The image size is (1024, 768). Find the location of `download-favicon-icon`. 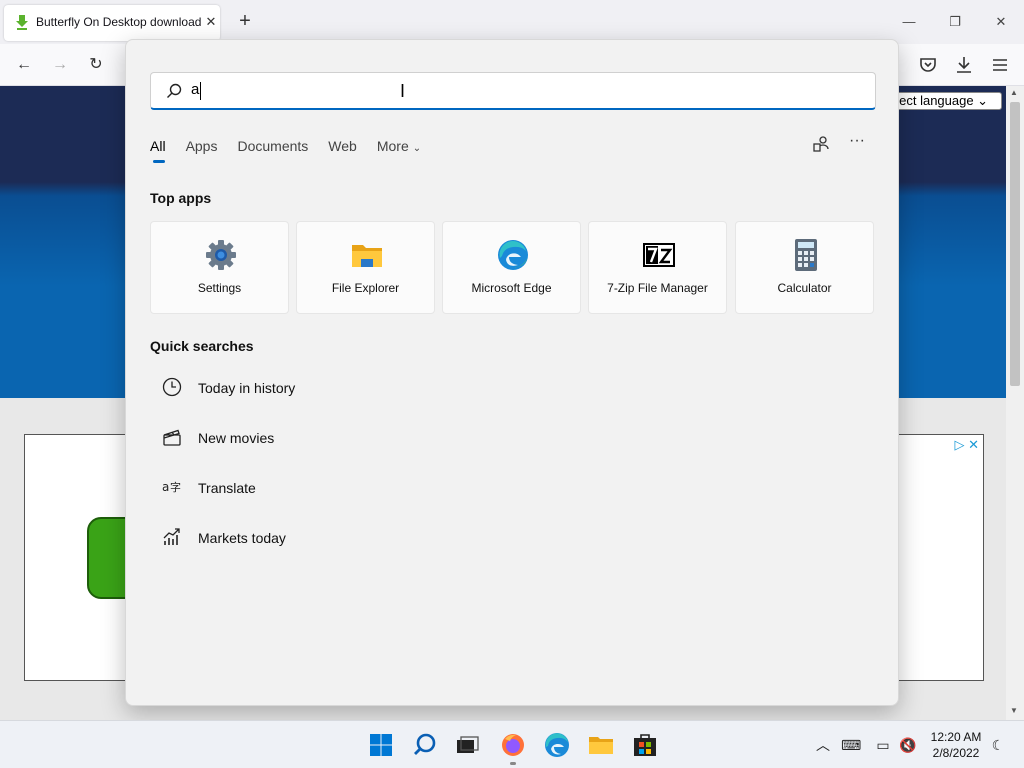

download-favicon-icon is located at coordinates (22, 22).